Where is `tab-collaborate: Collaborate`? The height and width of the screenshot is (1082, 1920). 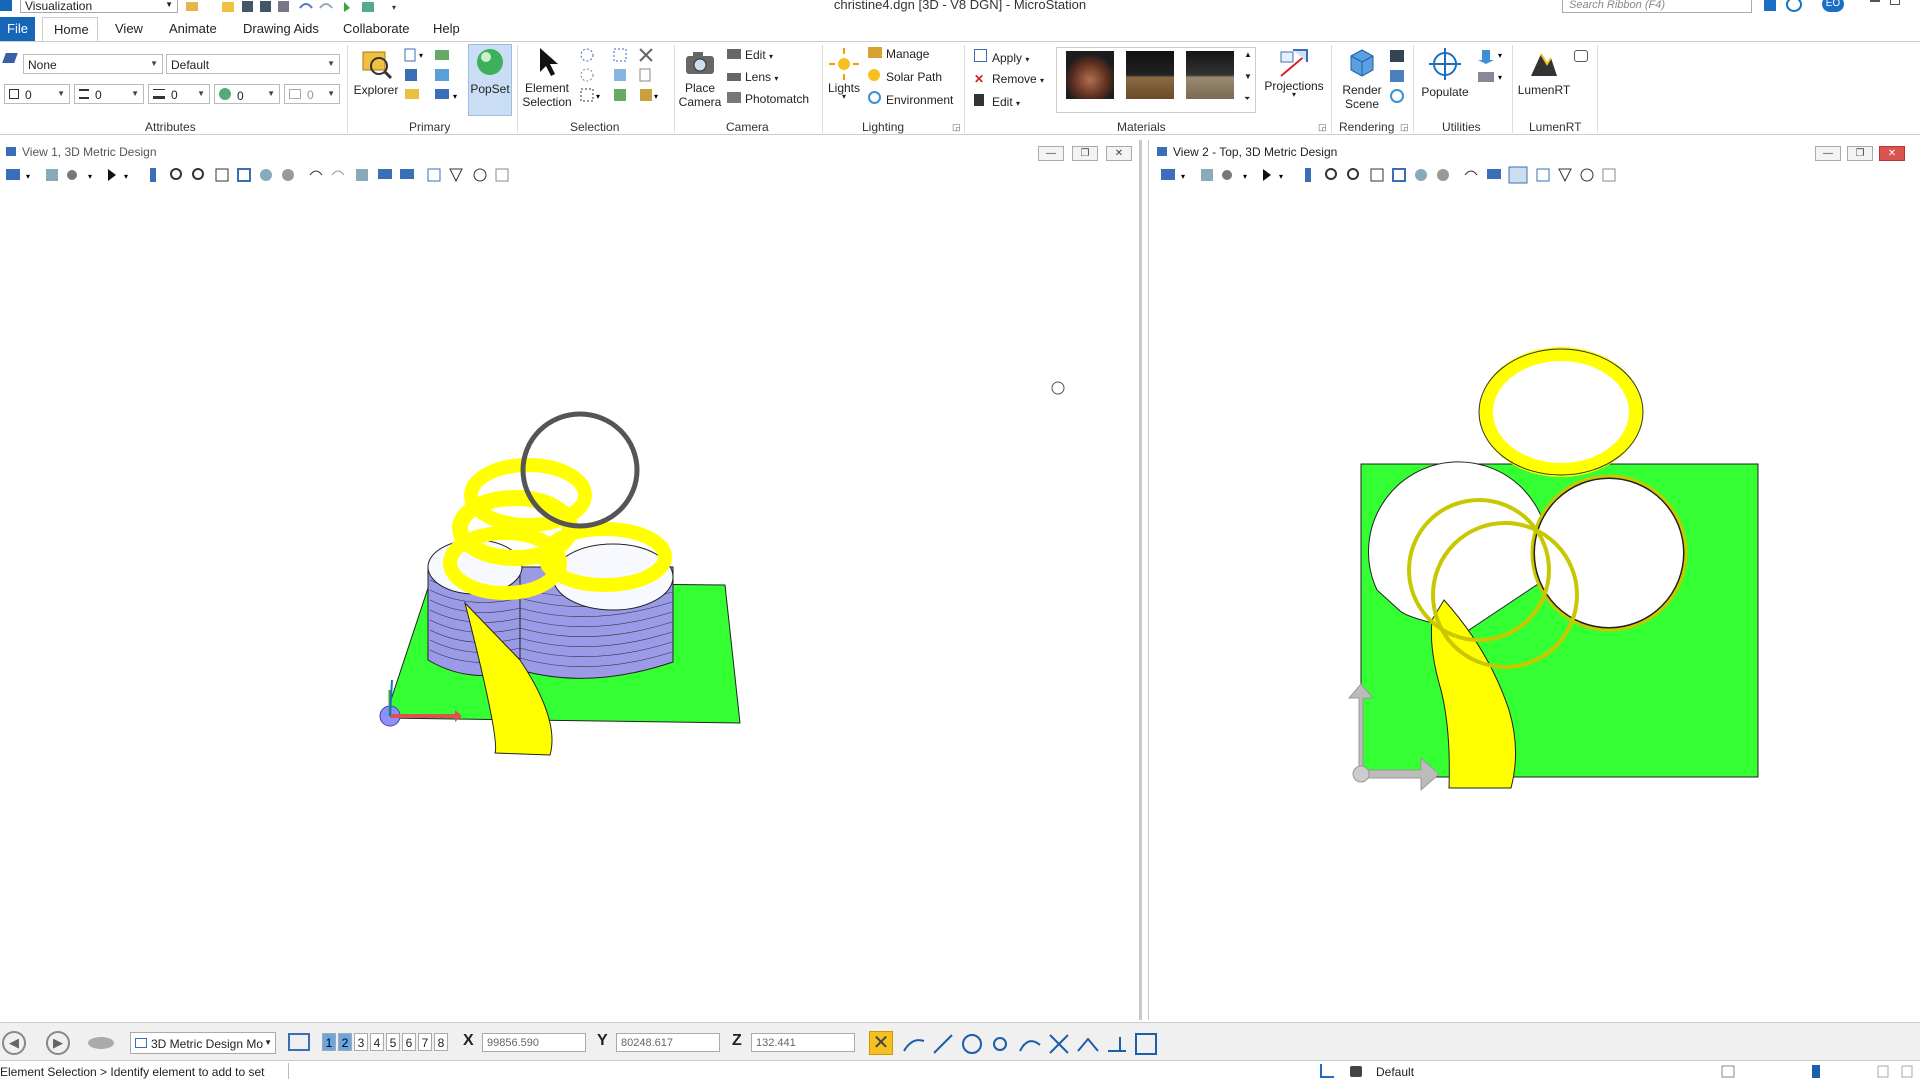
tab-collaborate: Collaborate is located at coordinates (376, 28).